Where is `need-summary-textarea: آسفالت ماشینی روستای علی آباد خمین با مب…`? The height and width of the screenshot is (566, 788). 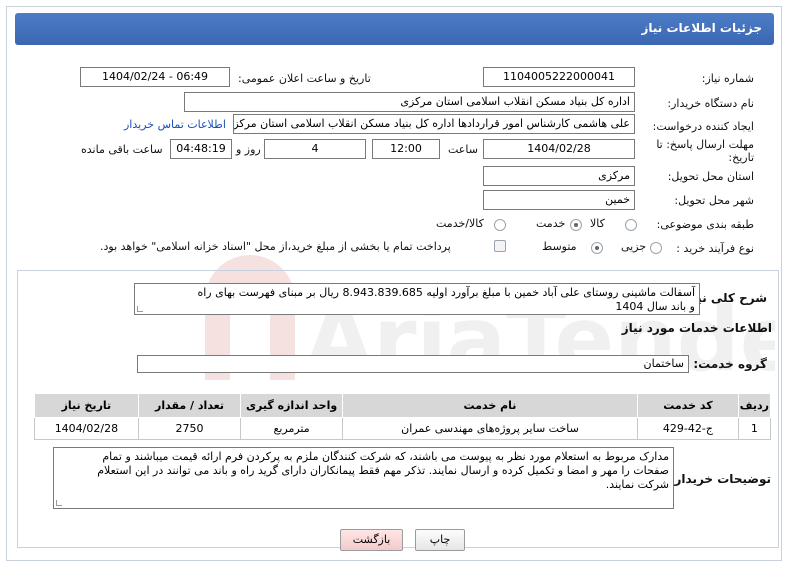 need-summary-textarea: آسفالت ماشینی روستای علی آباد خمین با مب… is located at coordinates (417, 299).